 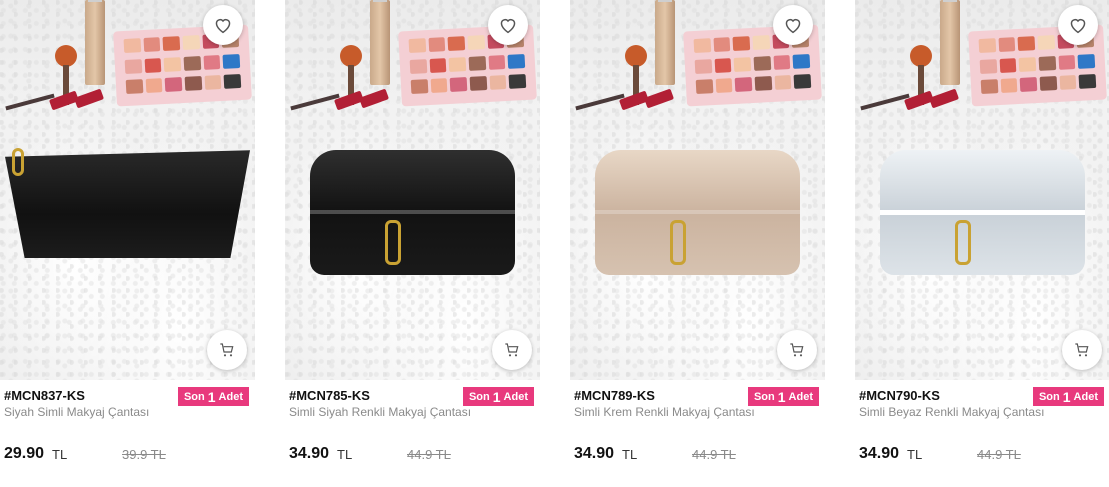 What do you see at coordinates (144, 454) in the screenshot?
I see `old-price: 39.9 TL` at bounding box center [144, 454].